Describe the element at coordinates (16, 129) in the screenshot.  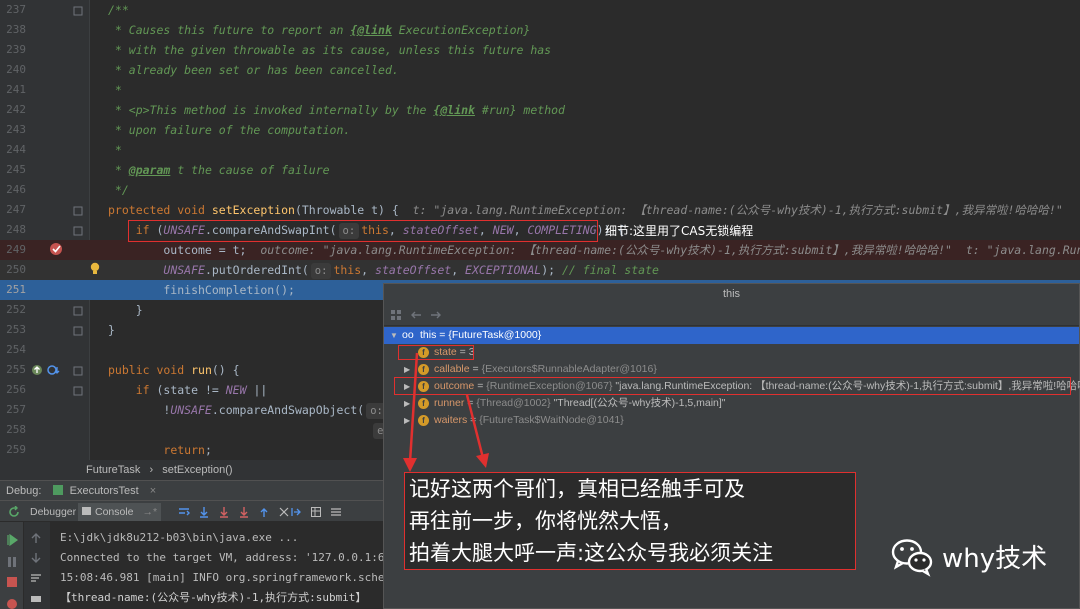
I see `line-number: 243` at that location.